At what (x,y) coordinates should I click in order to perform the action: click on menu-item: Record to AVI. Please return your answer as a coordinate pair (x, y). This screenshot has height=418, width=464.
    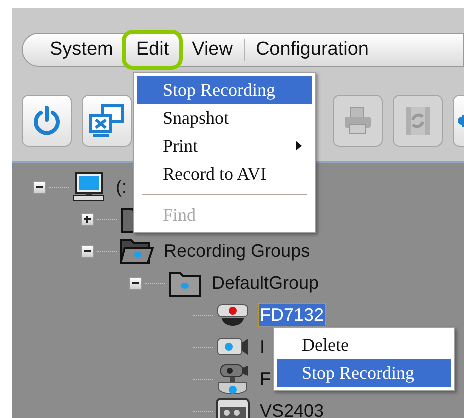
    Looking at the image, I should click on (224, 174).